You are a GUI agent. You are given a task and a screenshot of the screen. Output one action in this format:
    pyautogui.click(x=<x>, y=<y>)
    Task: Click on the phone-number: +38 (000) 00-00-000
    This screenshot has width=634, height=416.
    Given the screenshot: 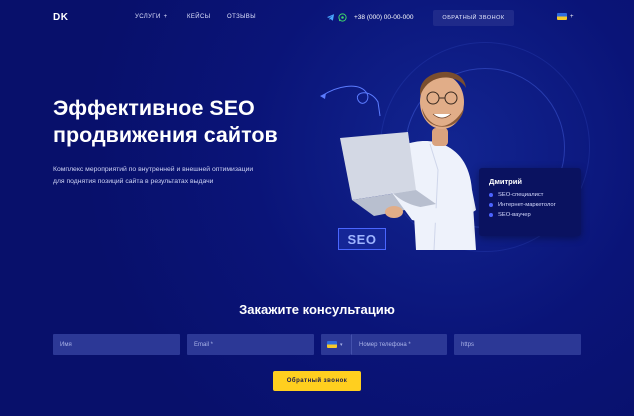 What is the action you would take?
    pyautogui.click(x=383, y=17)
    